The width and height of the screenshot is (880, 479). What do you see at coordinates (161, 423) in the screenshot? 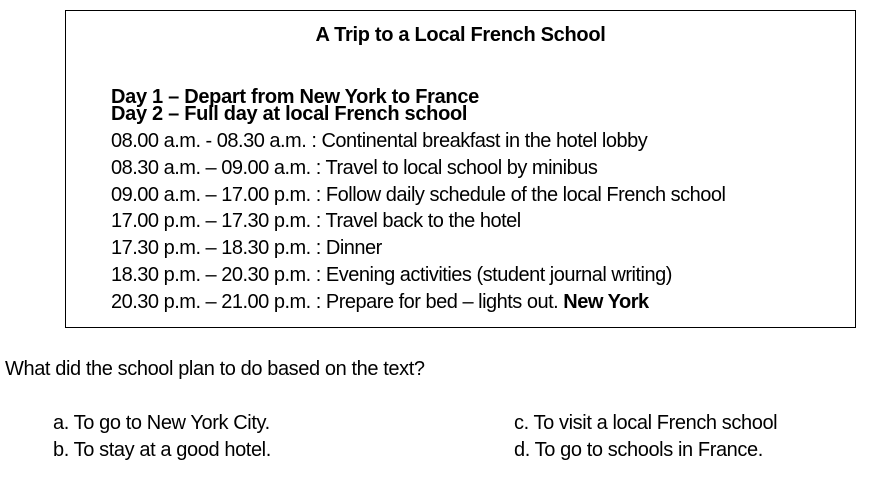
I see `answer-option-a: a. To go to New York City.` at bounding box center [161, 423].